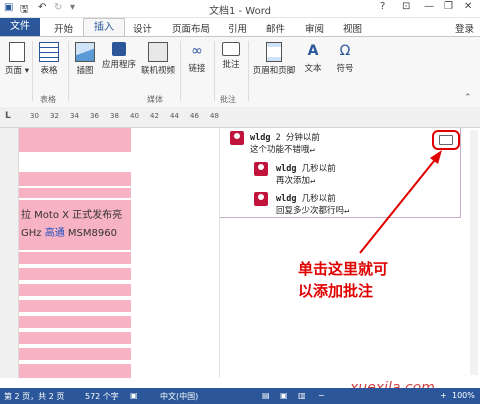 This screenshot has height=404, width=480. What do you see at coordinates (313, 58) in the screenshot?
I see `text-button: A 文本` at bounding box center [313, 58].